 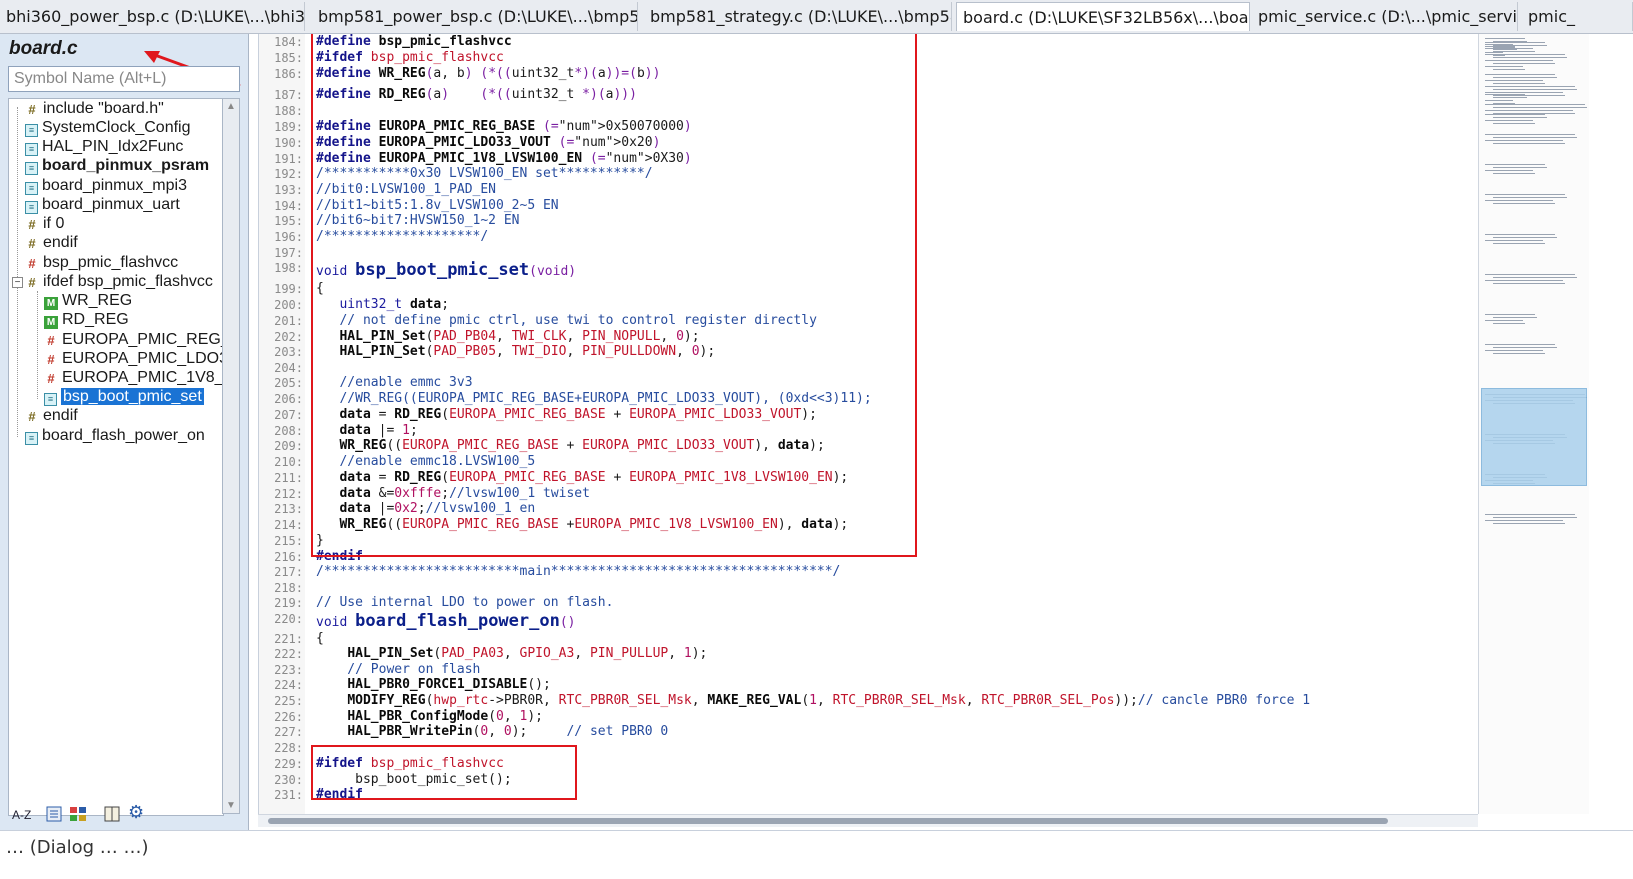 What do you see at coordinates (231, 456) in the screenshot?
I see `tree-scrollbar: ▲ ▼` at bounding box center [231, 456].